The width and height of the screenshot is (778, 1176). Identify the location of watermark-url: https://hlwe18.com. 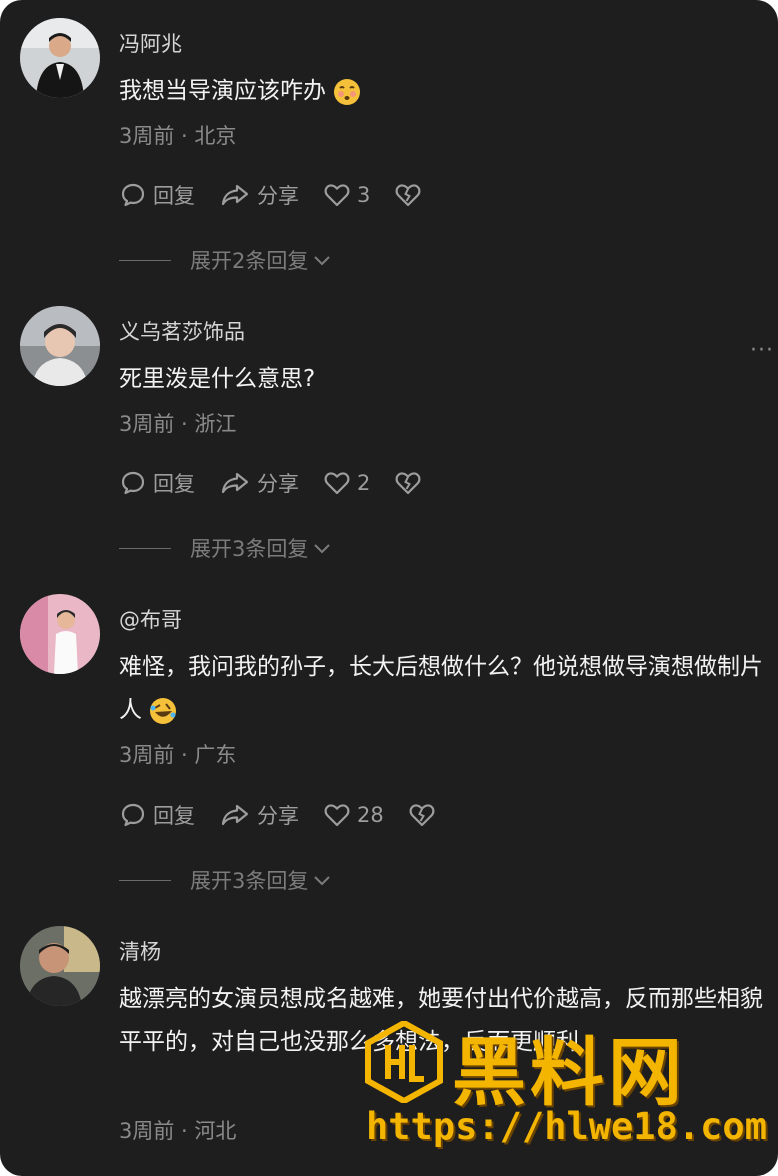
(566, 1126).